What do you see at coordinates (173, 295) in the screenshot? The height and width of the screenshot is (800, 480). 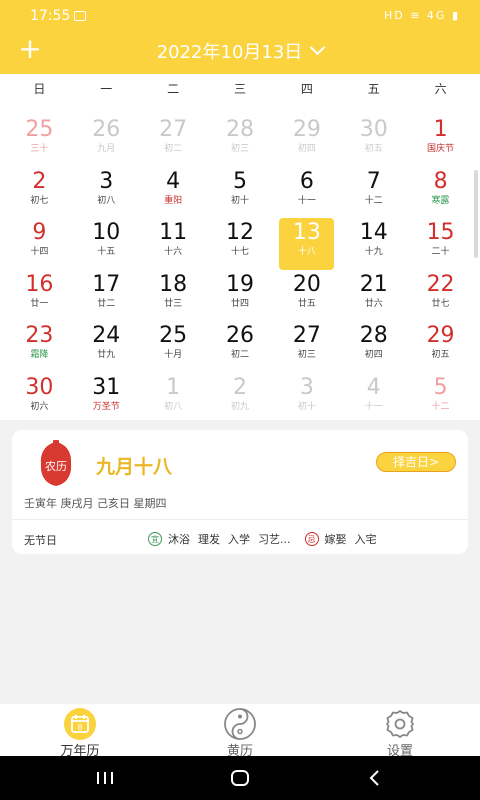 I see `day-cell: 18 廿三` at bounding box center [173, 295].